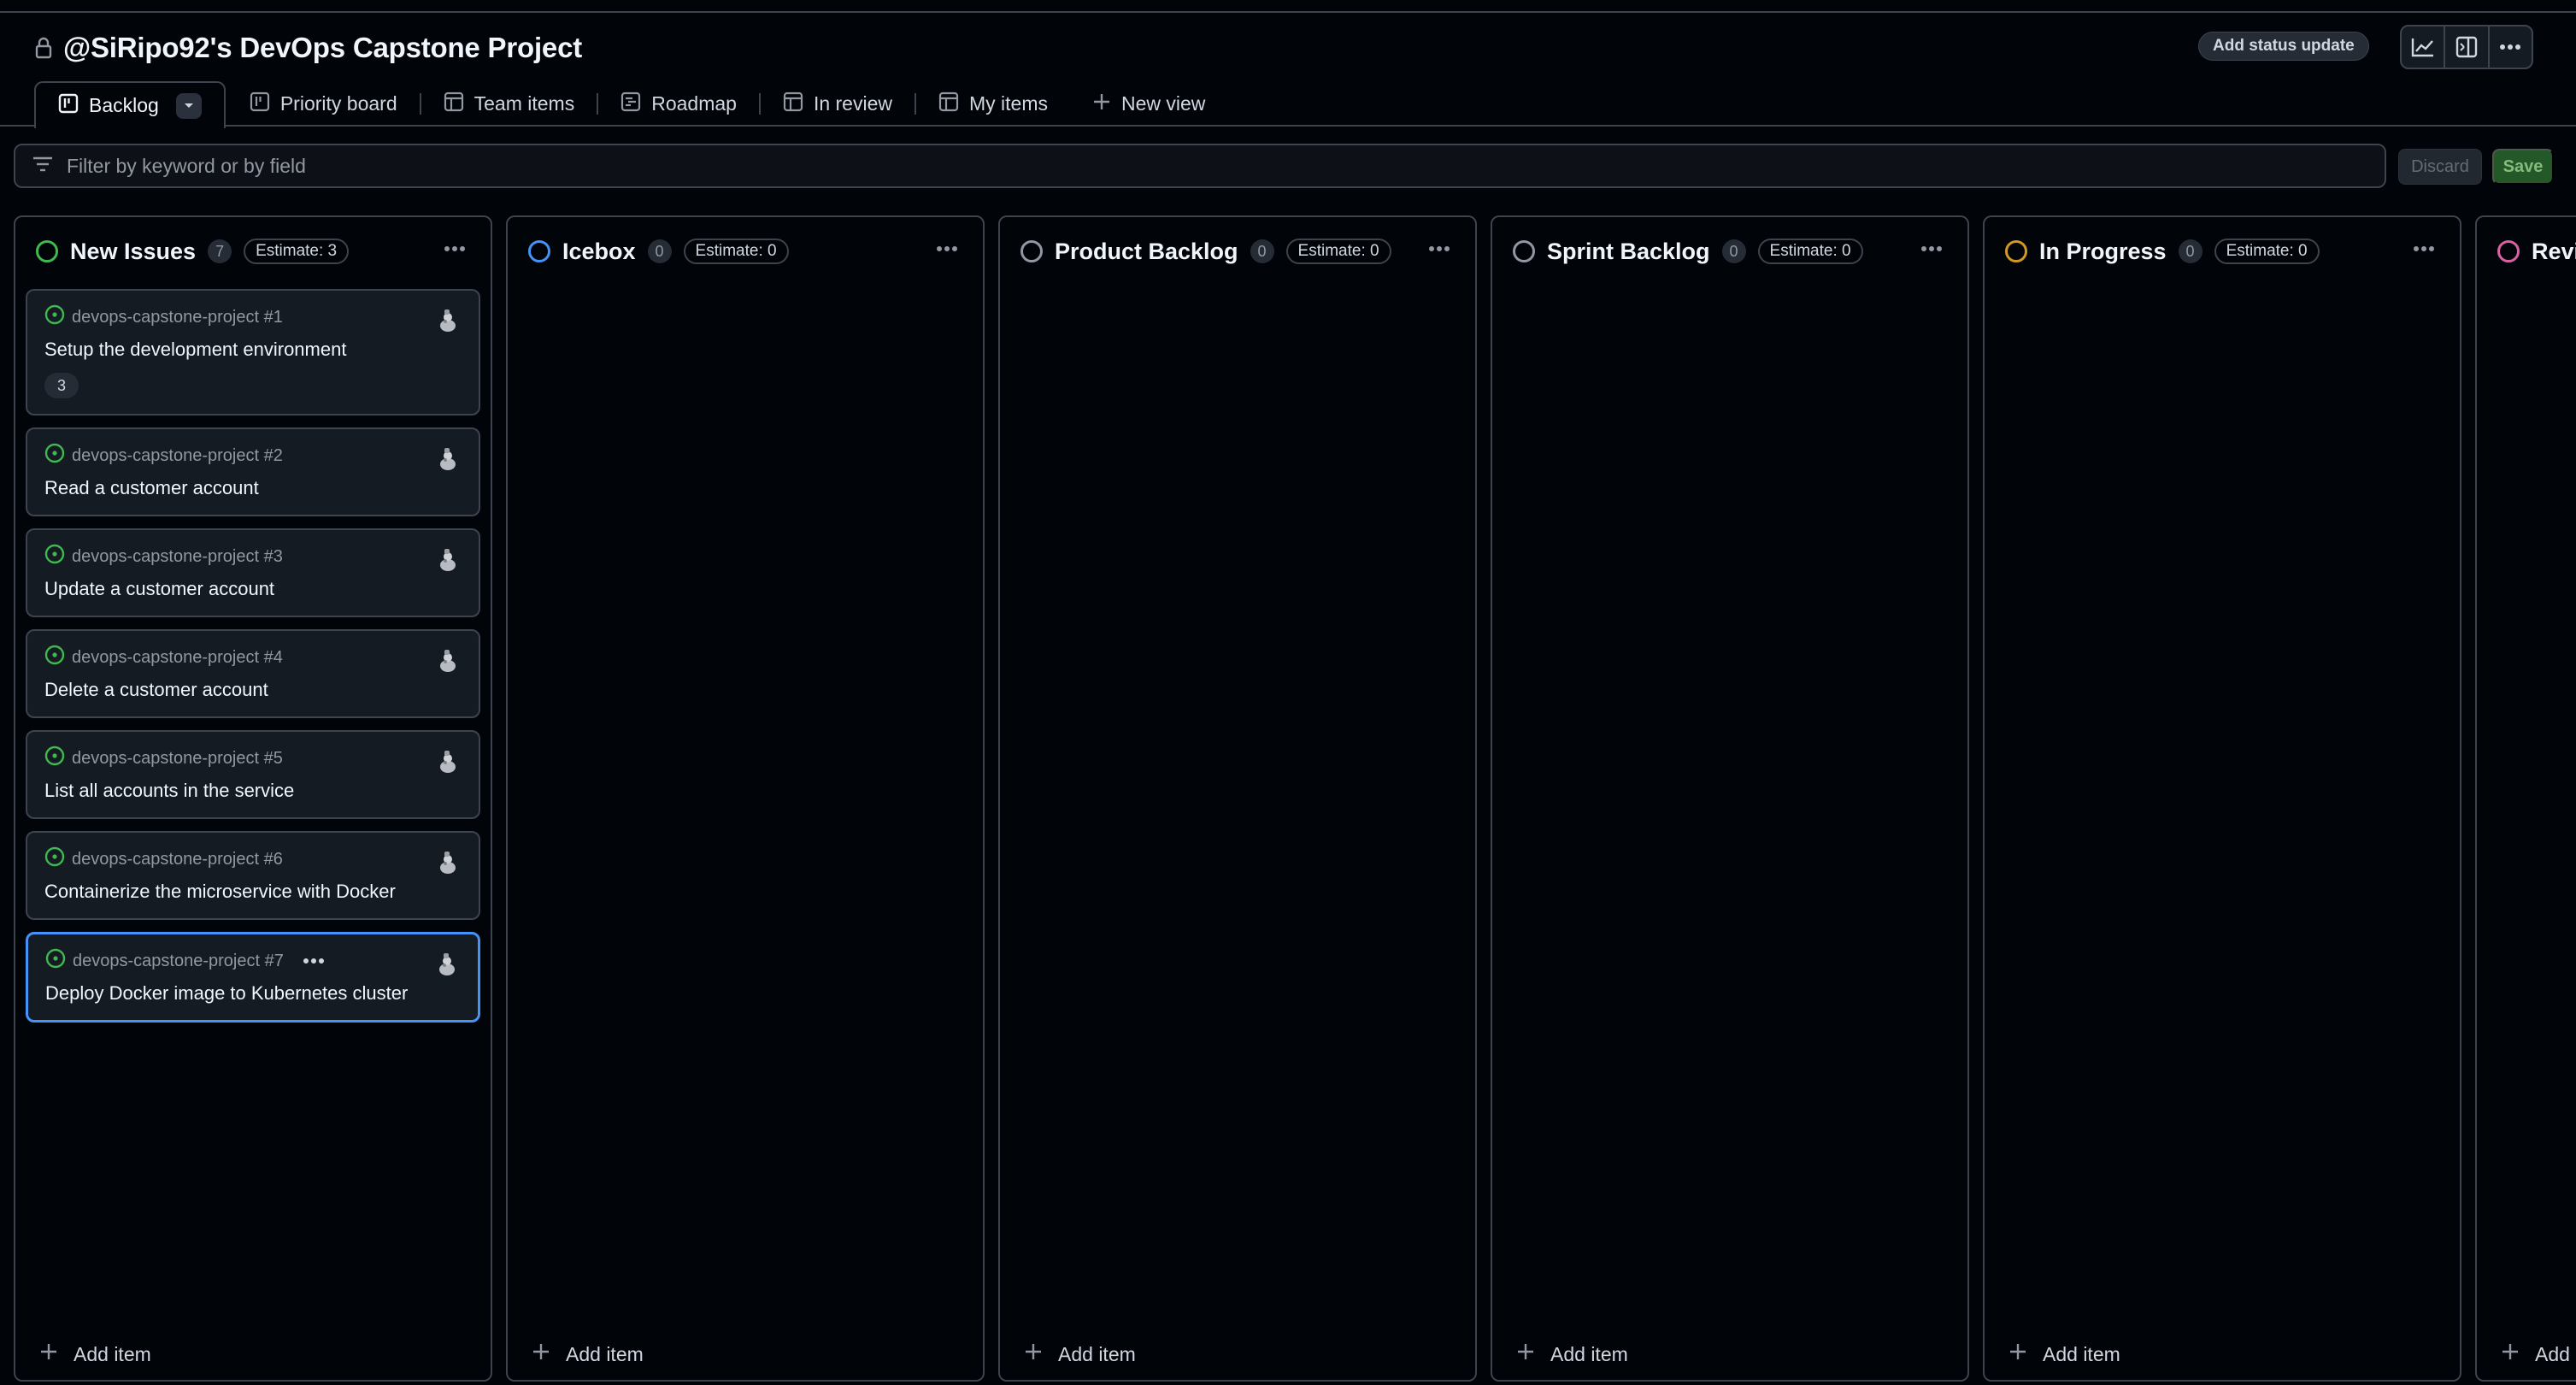 The image size is (2576, 1385). Describe the element at coordinates (2523, 167) in the screenshot. I see `save-button: Save` at that location.